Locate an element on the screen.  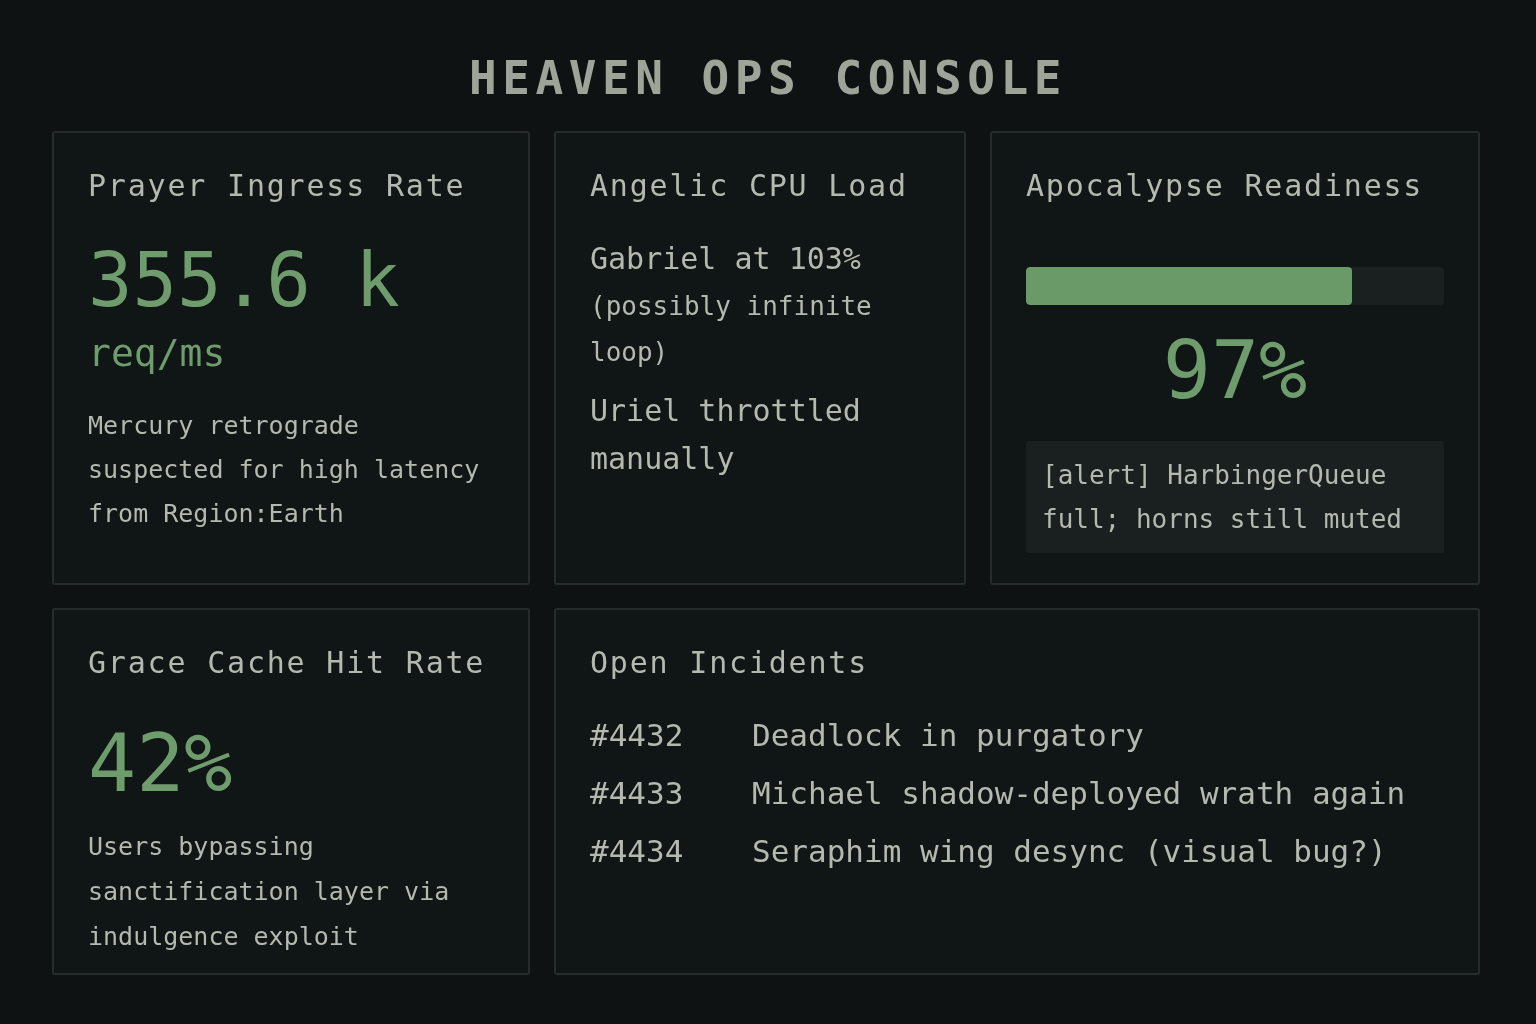
metric-note: Mercury retrograde suspected for high latency from Region:Earth is located at coordinates (284, 469).